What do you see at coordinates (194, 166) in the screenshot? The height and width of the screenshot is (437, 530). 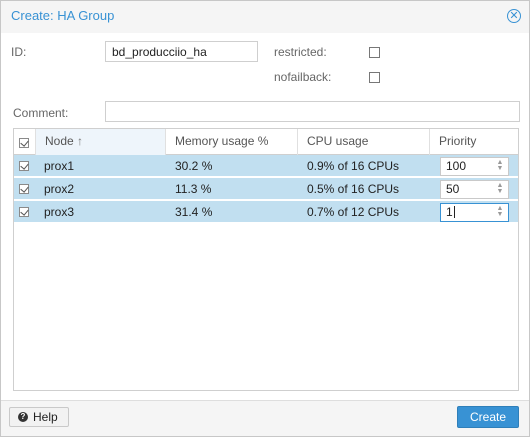 I see `memory-cell: 30.2 %` at bounding box center [194, 166].